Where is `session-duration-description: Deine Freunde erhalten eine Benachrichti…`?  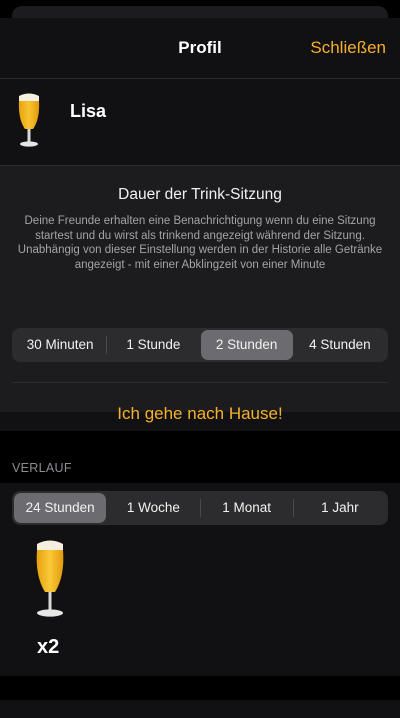 session-duration-description: Deine Freunde erhalten eine Benachrichti… is located at coordinates (200, 243).